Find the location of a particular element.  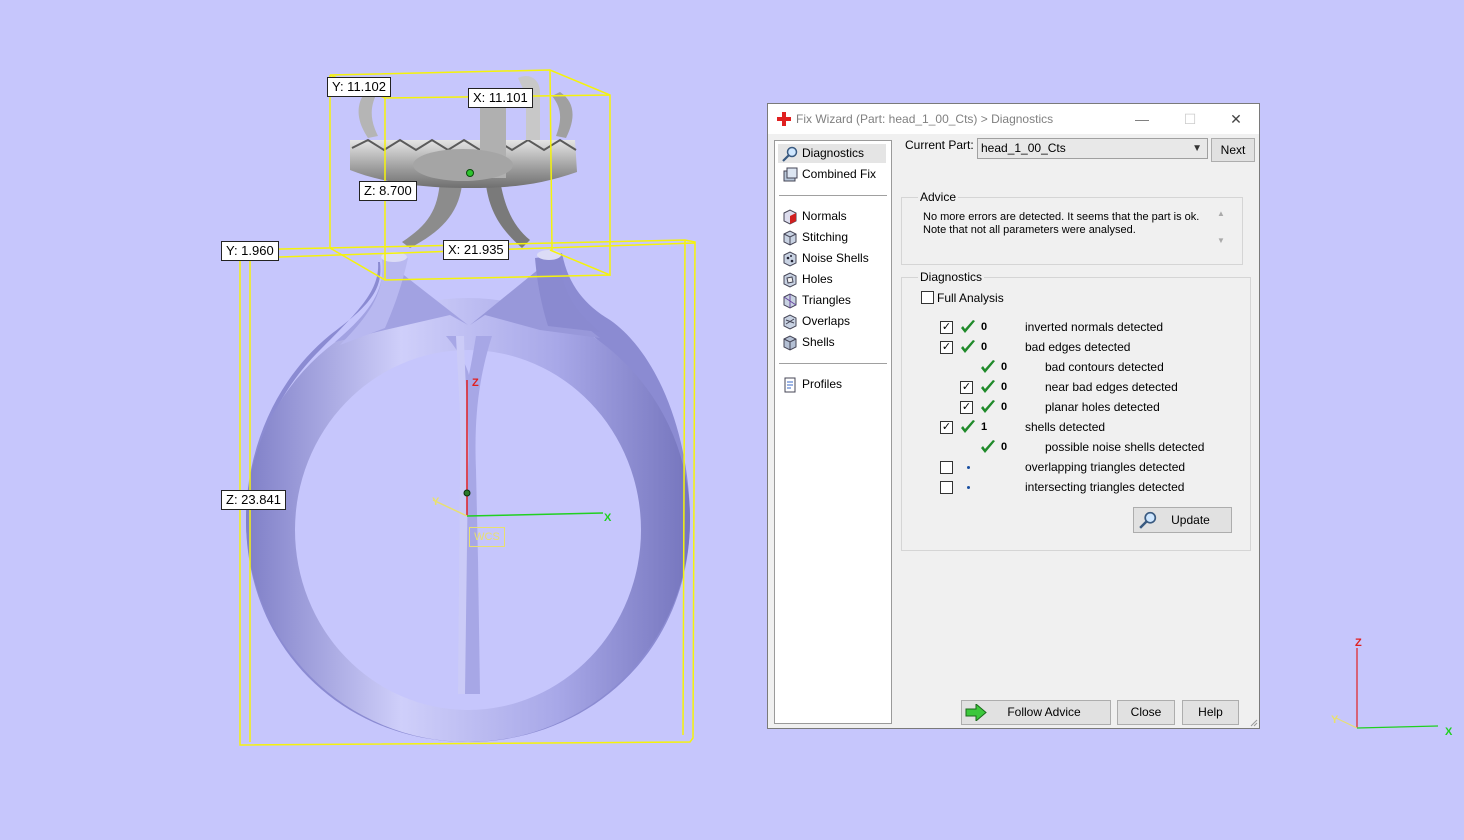

nav-diagnostics-label: Diagnostics is located at coordinates (833, 153).